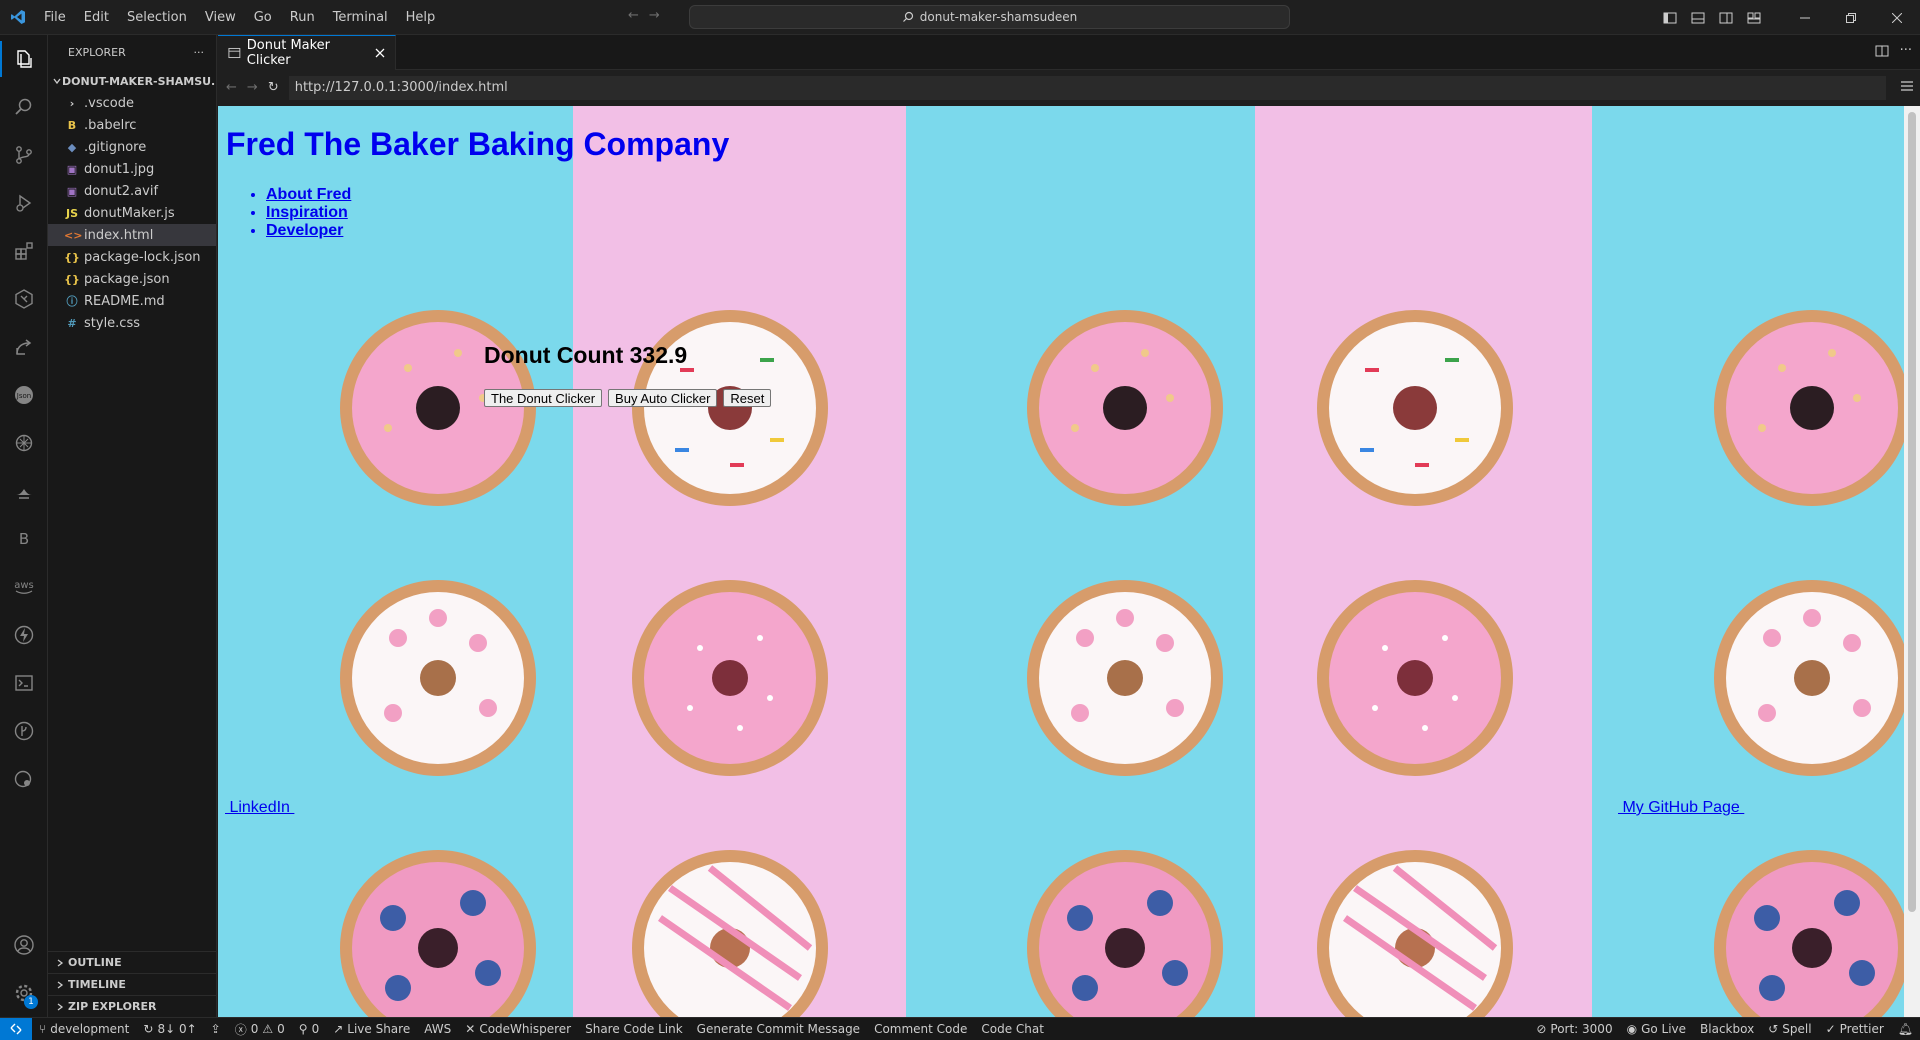 Image resolution: width=1920 pixels, height=1040 pixels. Describe the element at coordinates (169, 1029) in the screenshot. I see `sync-status: ↻ 8↓ 0↑` at that location.